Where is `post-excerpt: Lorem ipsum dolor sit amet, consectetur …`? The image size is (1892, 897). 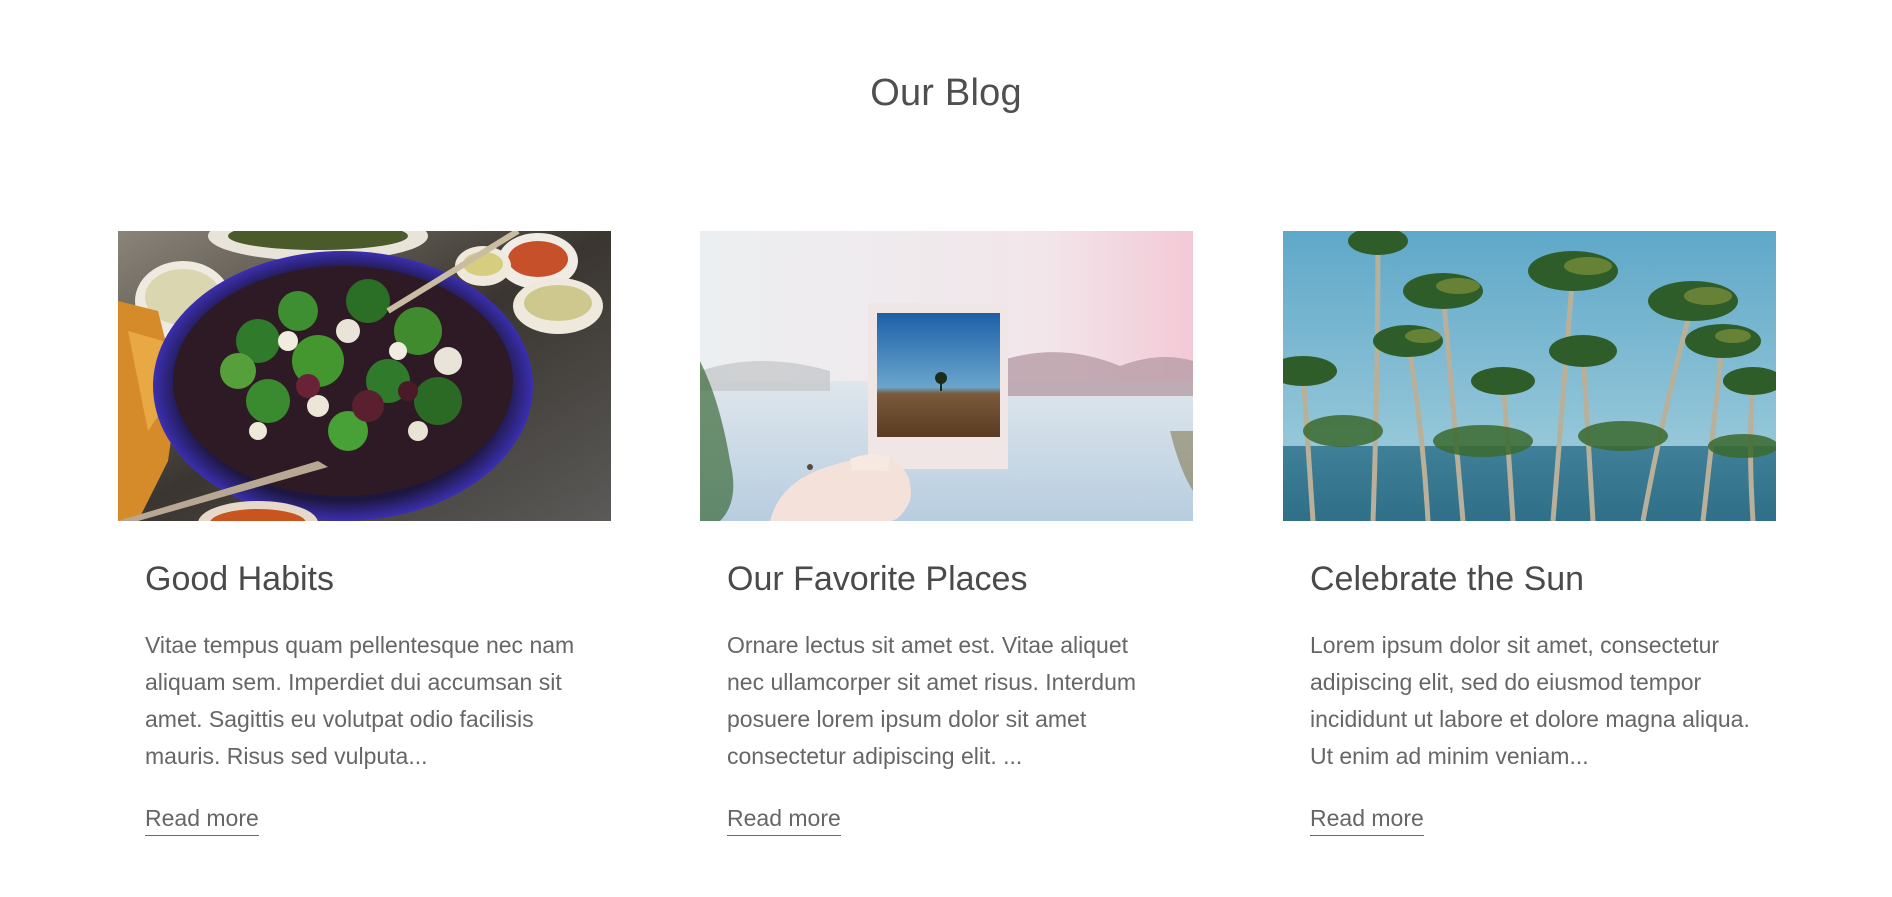 post-excerpt: Lorem ipsum dolor sit amet, consectetur … is located at coordinates (1530, 700).